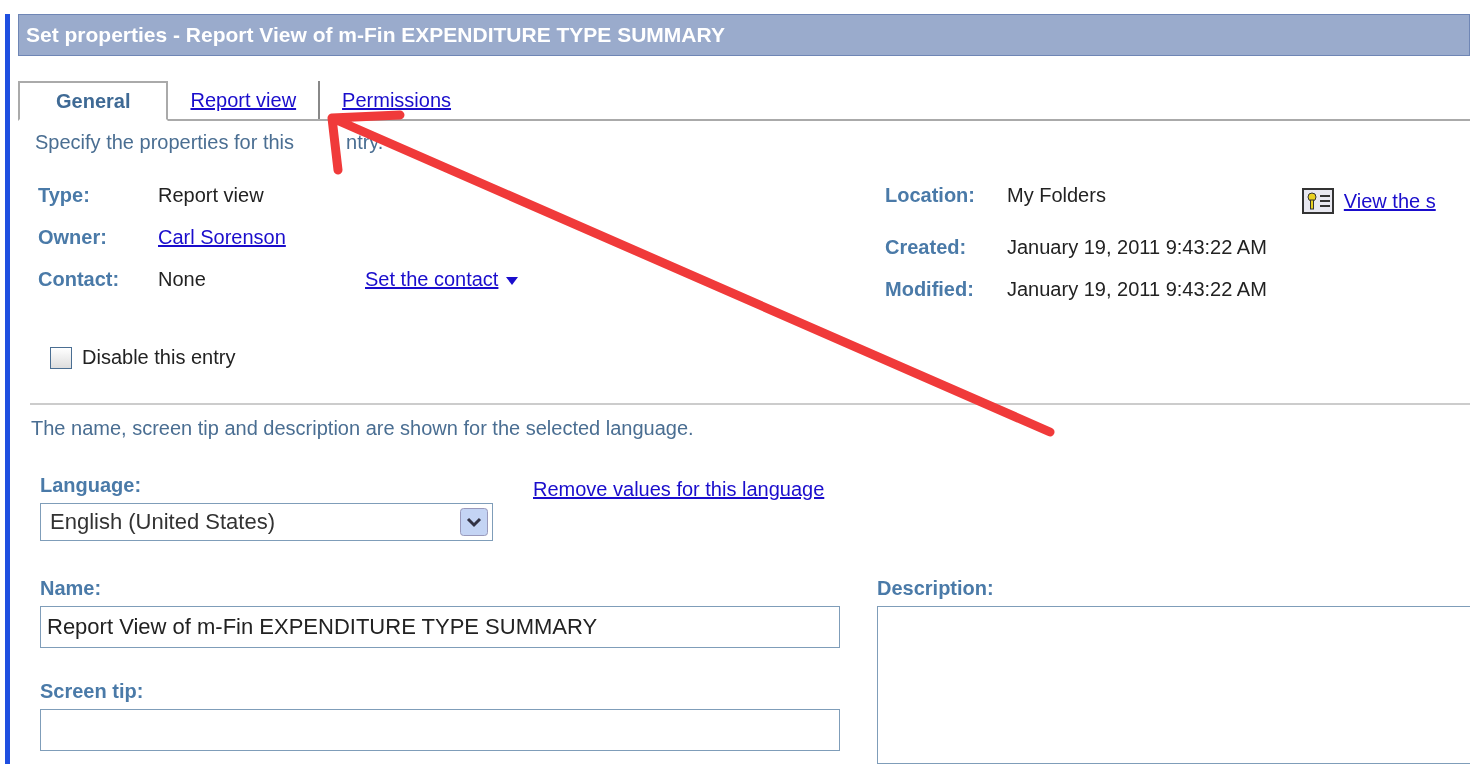 The width and height of the screenshot is (1470, 764). What do you see at coordinates (474, 522) in the screenshot?
I see `dropdown-chevron-icon` at bounding box center [474, 522].